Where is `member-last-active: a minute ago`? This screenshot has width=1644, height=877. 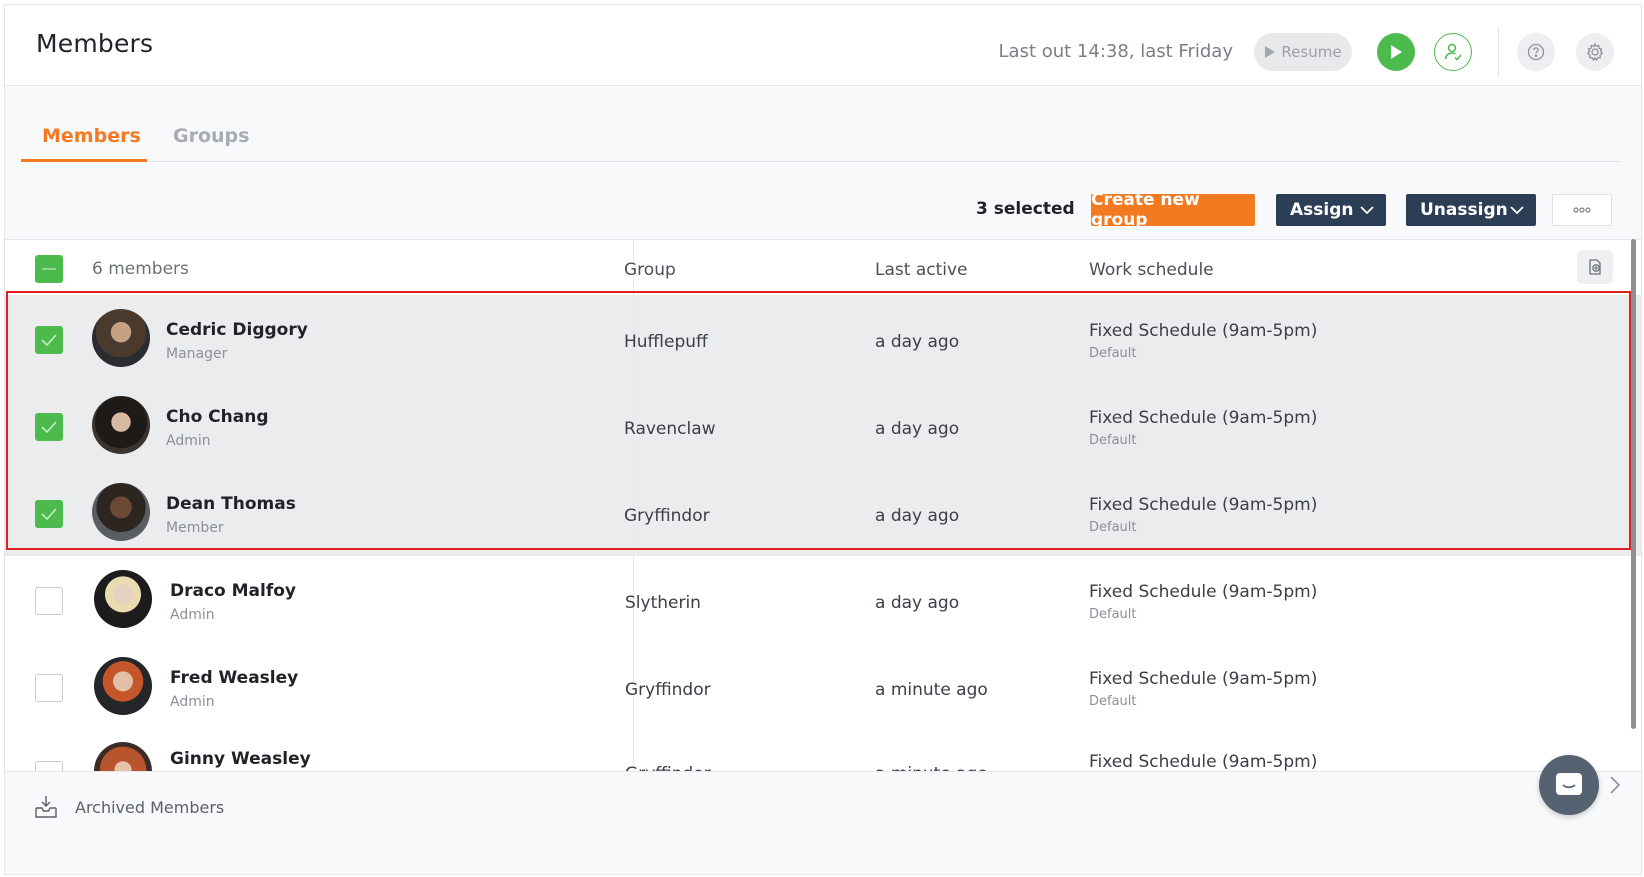
member-last-active: a minute ago is located at coordinates (931, 690).